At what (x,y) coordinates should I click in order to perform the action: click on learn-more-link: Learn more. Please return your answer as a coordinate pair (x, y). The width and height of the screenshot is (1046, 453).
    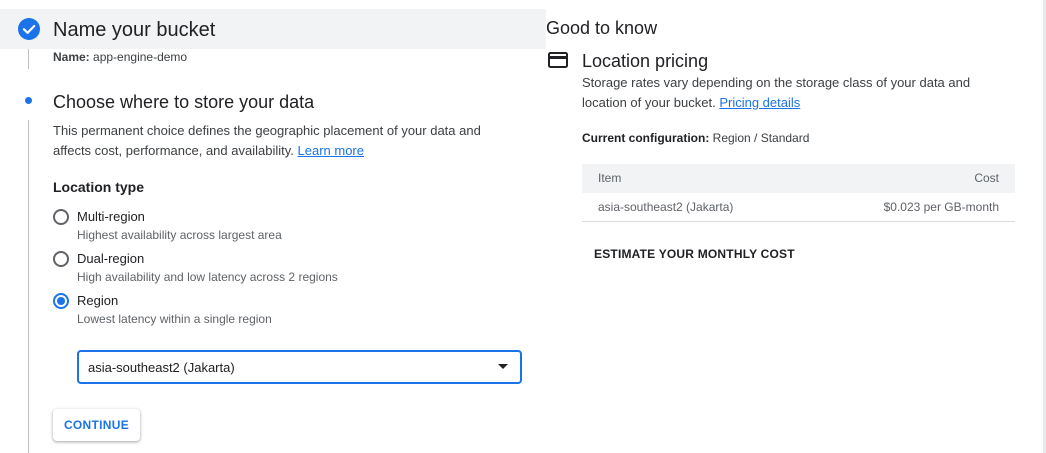
    Looking at the image, I should click on (331, 150).